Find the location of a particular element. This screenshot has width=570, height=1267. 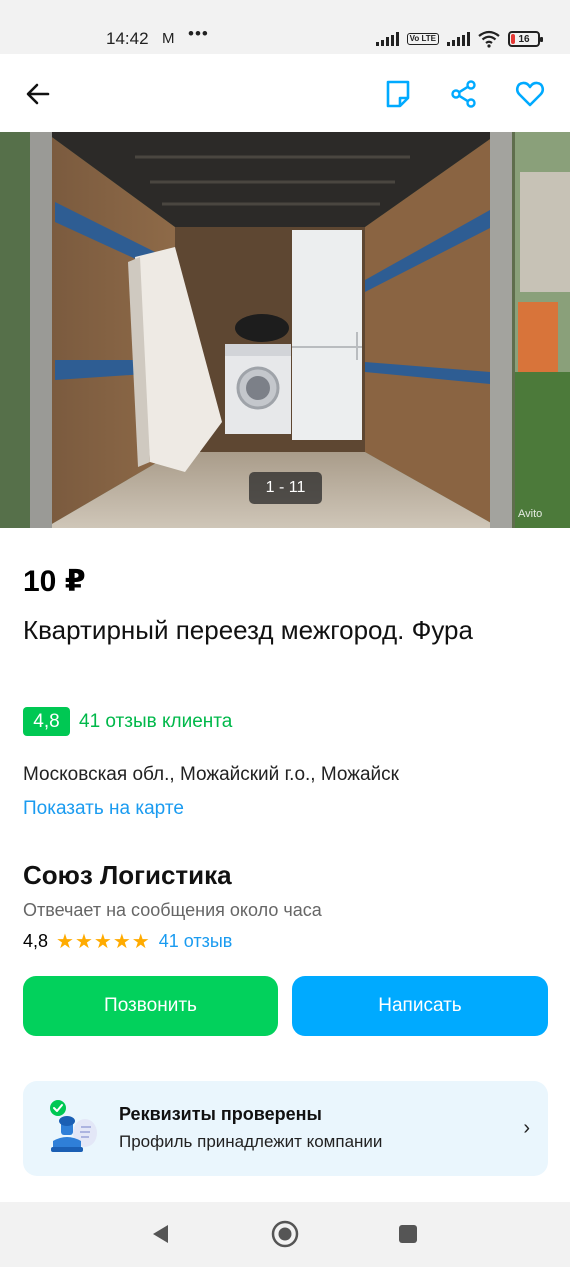

seller-rating-row: 4,8 ★★★★★ 41 отзыв is located at coordinates (127, 941).